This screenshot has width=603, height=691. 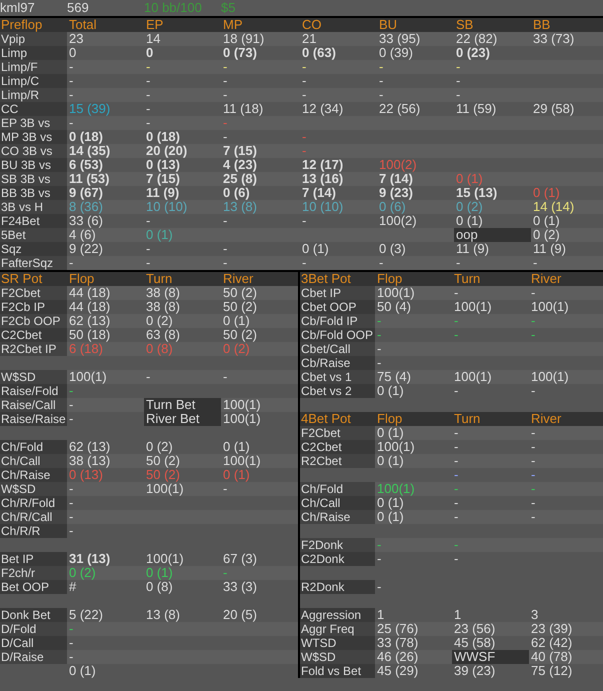 I want to click on section-title: 3Bet Pot, so click(x=326, y=279).